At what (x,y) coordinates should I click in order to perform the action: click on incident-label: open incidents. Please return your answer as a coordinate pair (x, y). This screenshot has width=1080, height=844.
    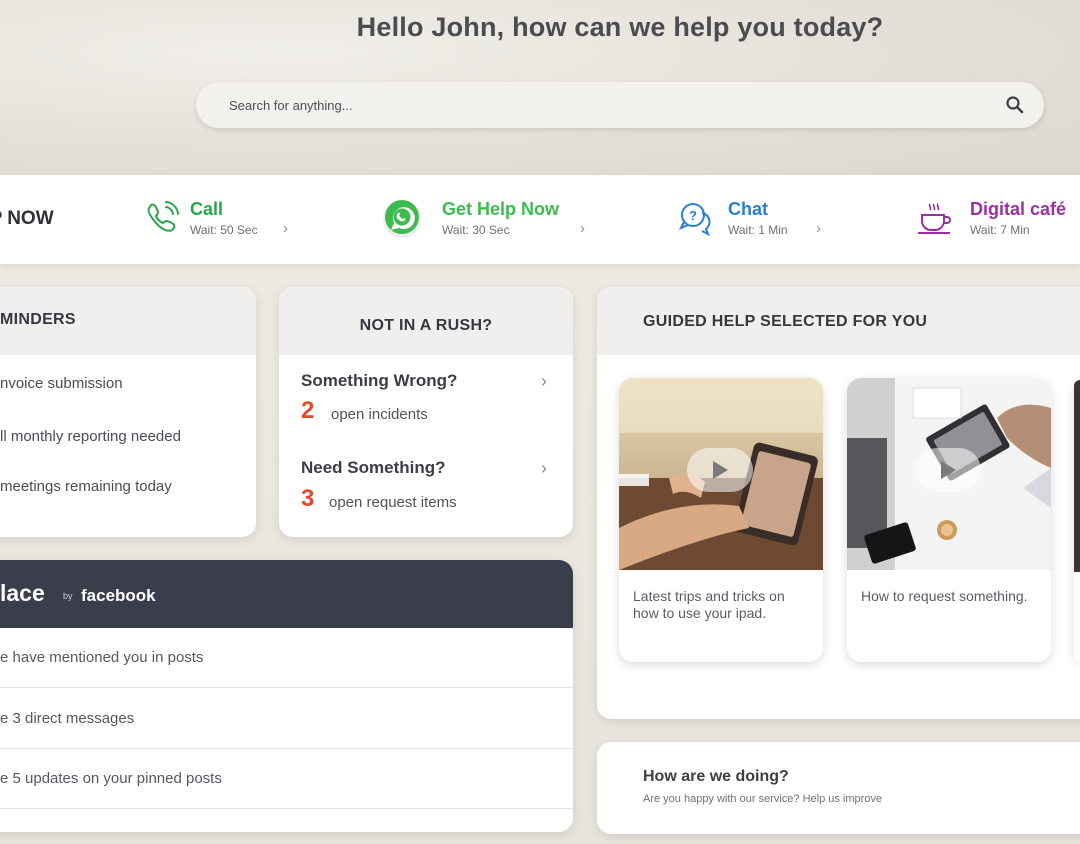
    Looking at the image, I should click on (379, 414).